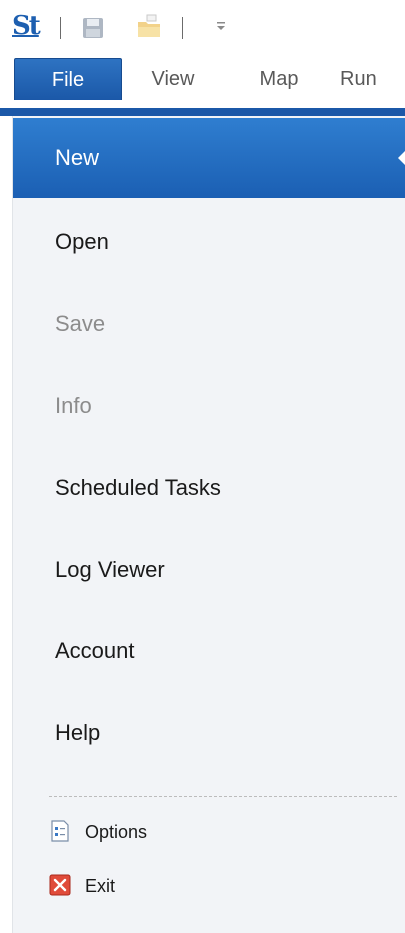  I want to click on customize-dropdown-icon, so click(221, 26).